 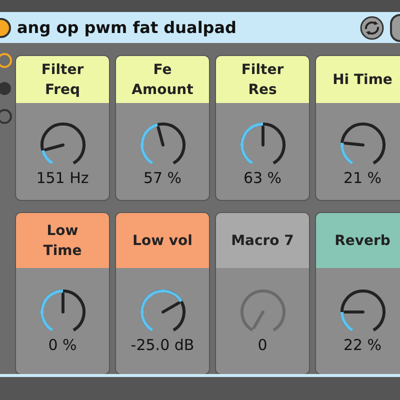 I want to click on macro-label: Filter Freq, so click(x=62, y=79).